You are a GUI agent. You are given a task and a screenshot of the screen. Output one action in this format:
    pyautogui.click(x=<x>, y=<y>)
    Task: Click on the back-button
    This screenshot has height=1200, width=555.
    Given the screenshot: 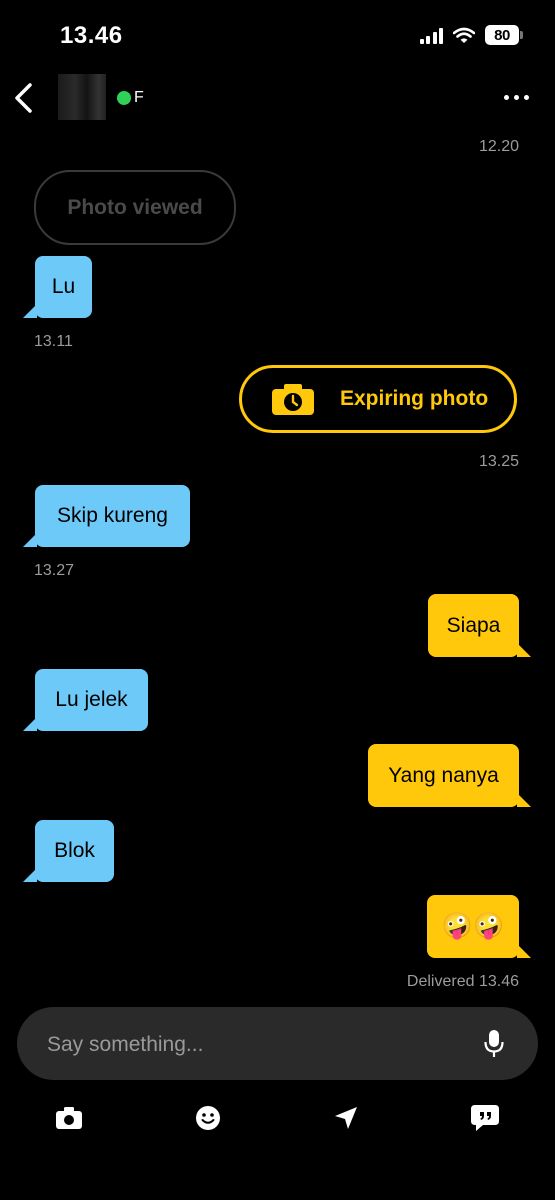 What is the action you would take?
    pyautogui.click(x=24, y=98)
    